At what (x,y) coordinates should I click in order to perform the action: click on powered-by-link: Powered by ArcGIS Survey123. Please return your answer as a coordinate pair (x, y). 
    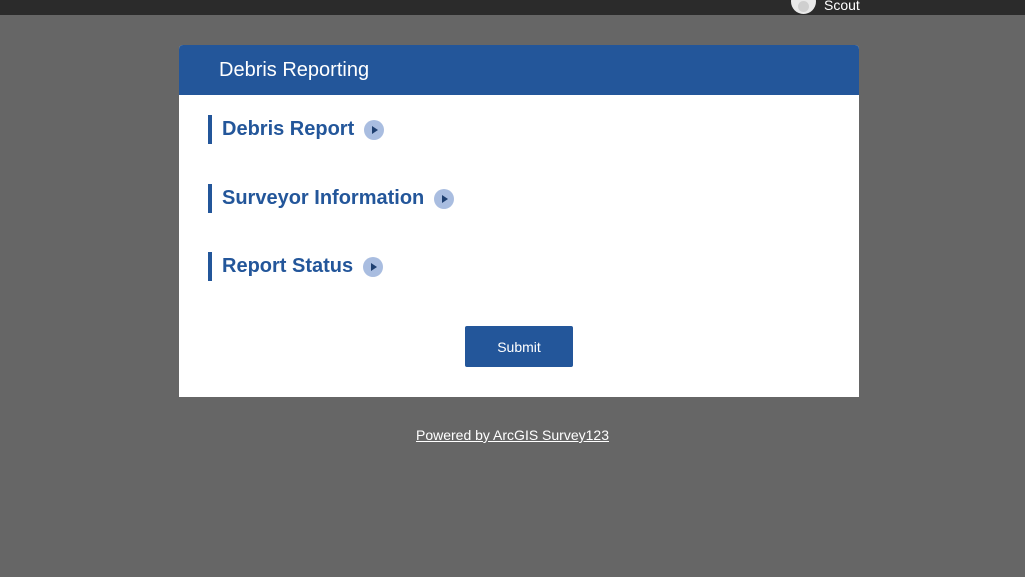
    Looking at the image, I should click on (512, 435).